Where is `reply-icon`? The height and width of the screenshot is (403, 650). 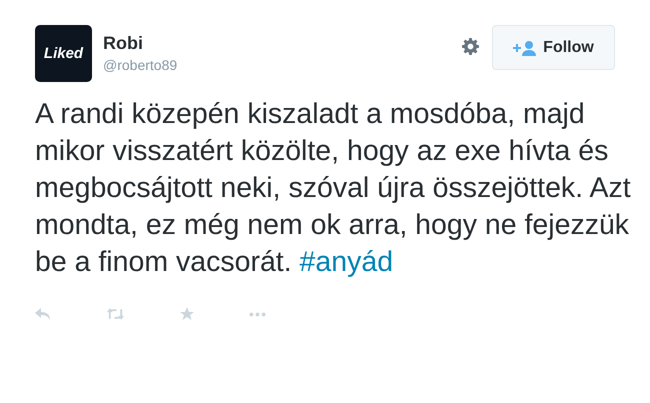
reply-icon is located at coordinates (43, 314).